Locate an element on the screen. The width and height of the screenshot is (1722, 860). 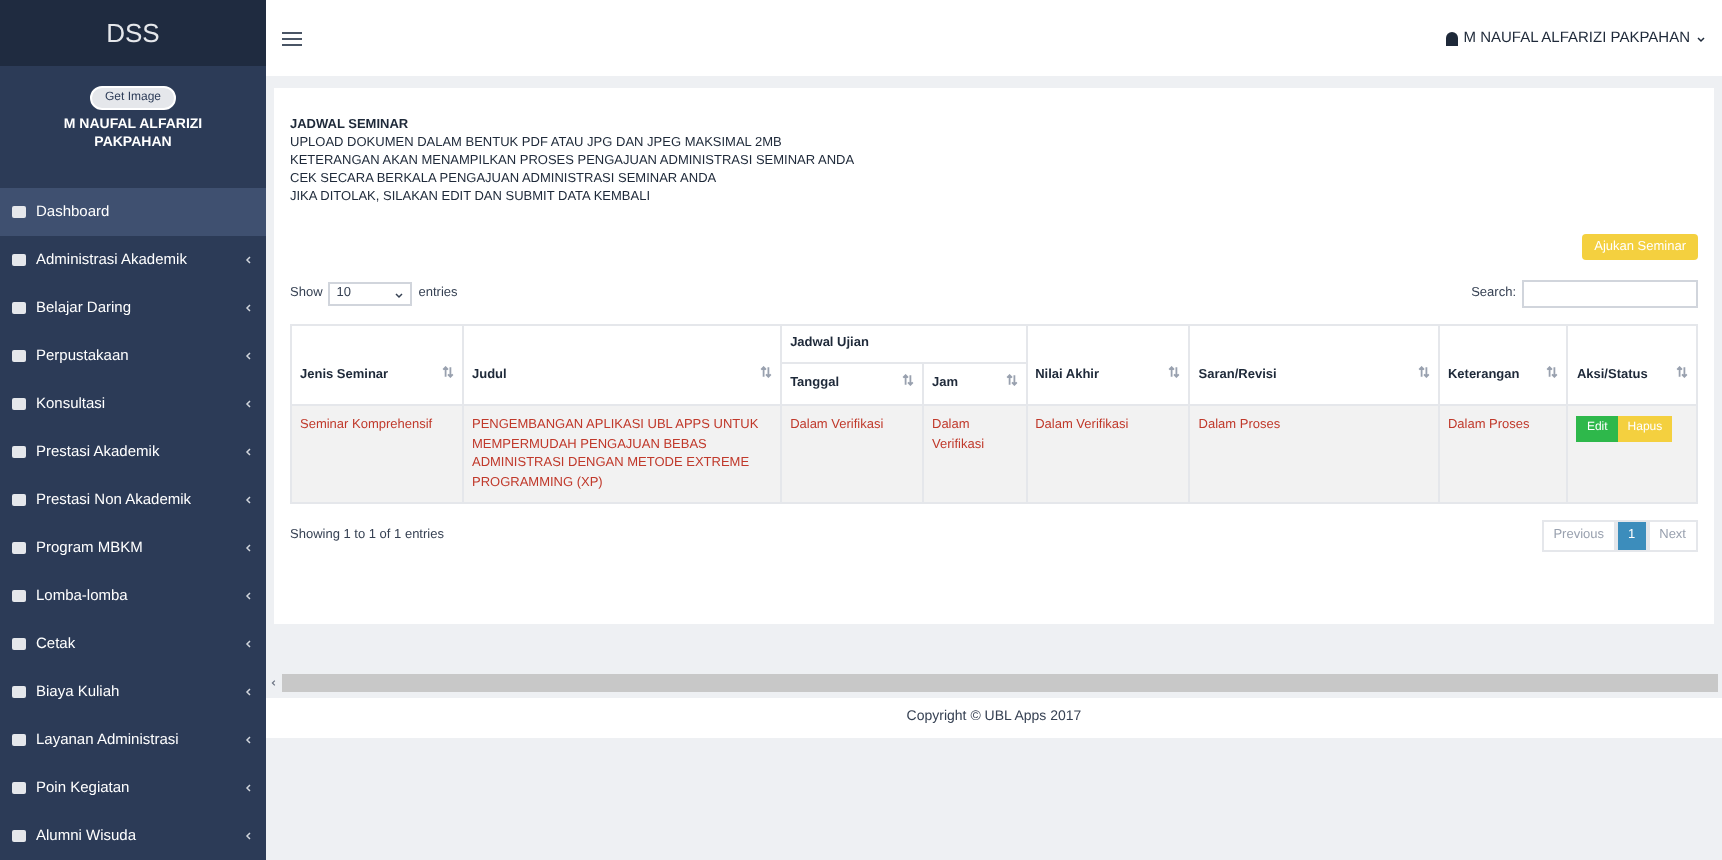
search-field is located at coordinates (1610, 294).